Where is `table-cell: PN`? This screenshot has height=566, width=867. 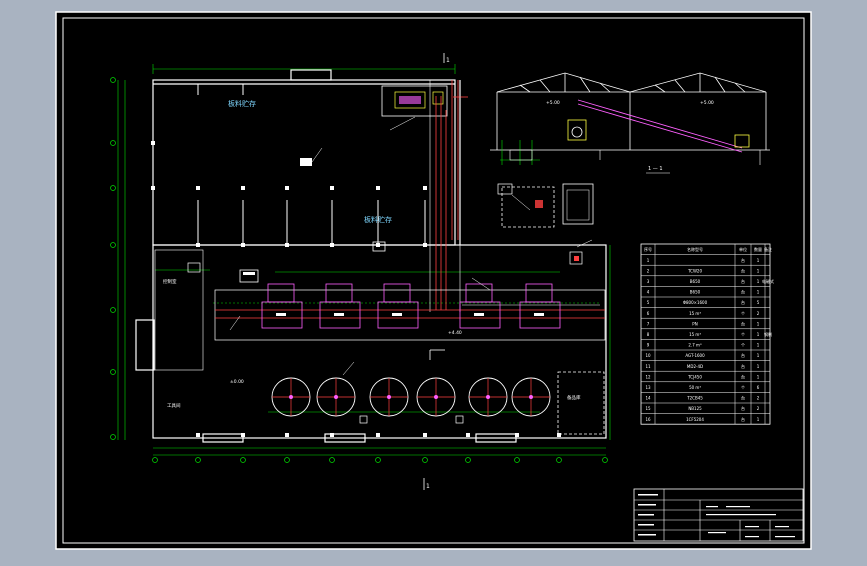
table-cell: PN is located at coordinates (694, 323).